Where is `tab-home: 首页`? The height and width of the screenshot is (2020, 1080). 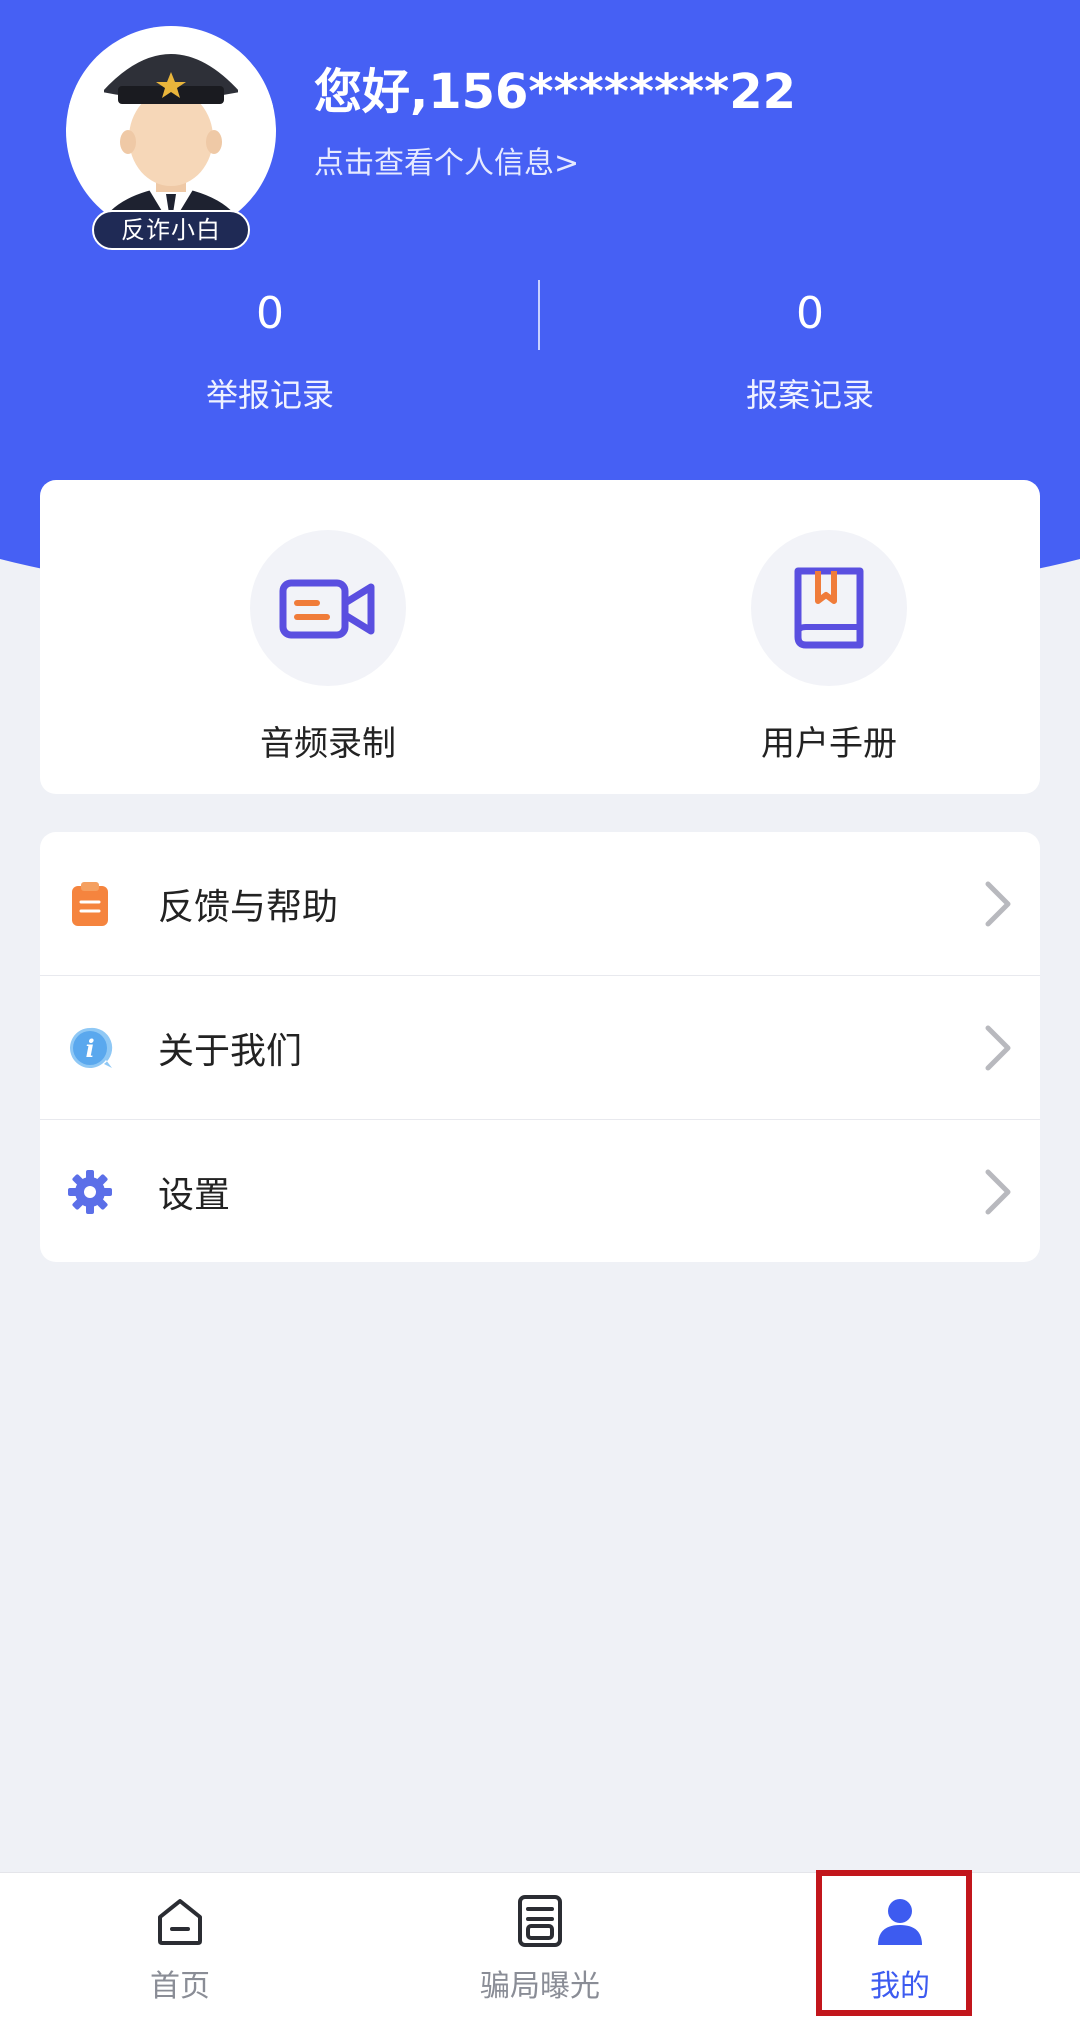
tab-home: 首页 is located at coordinates (180, 1949).